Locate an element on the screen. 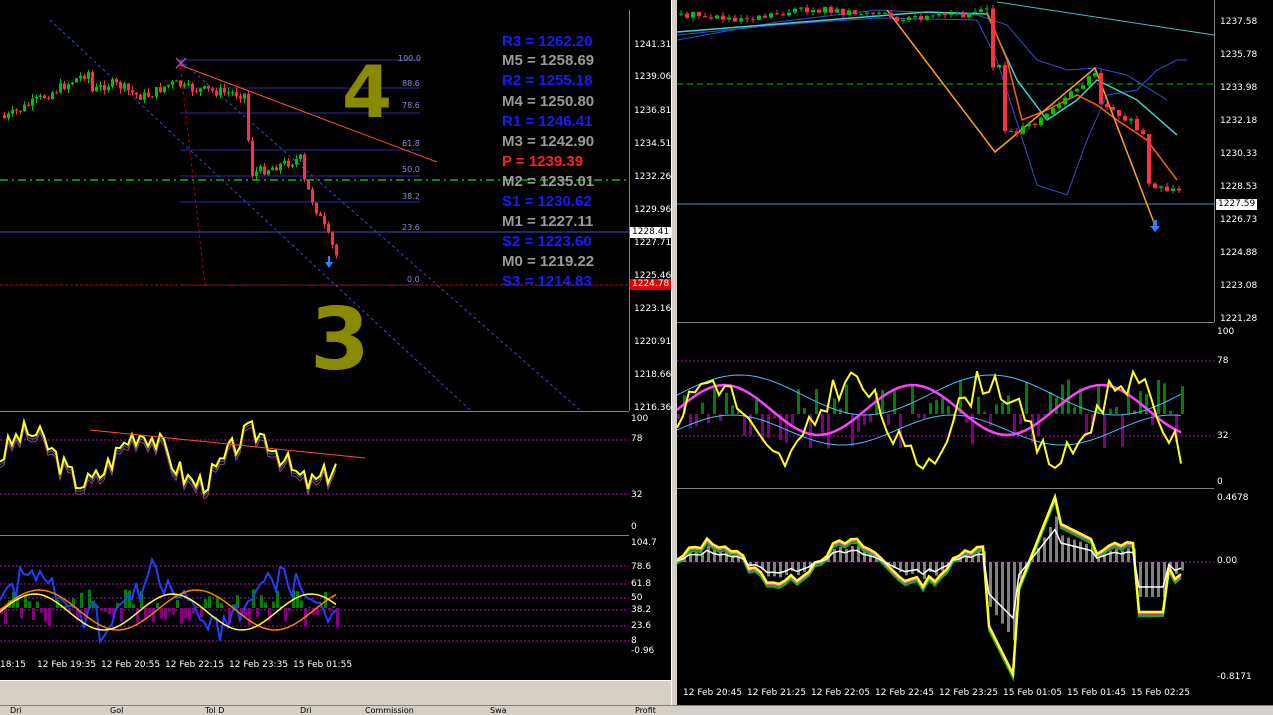 This screenshot has width=1273, height=715. price-label: 1228.53 is located at coordinates (1238, 187).